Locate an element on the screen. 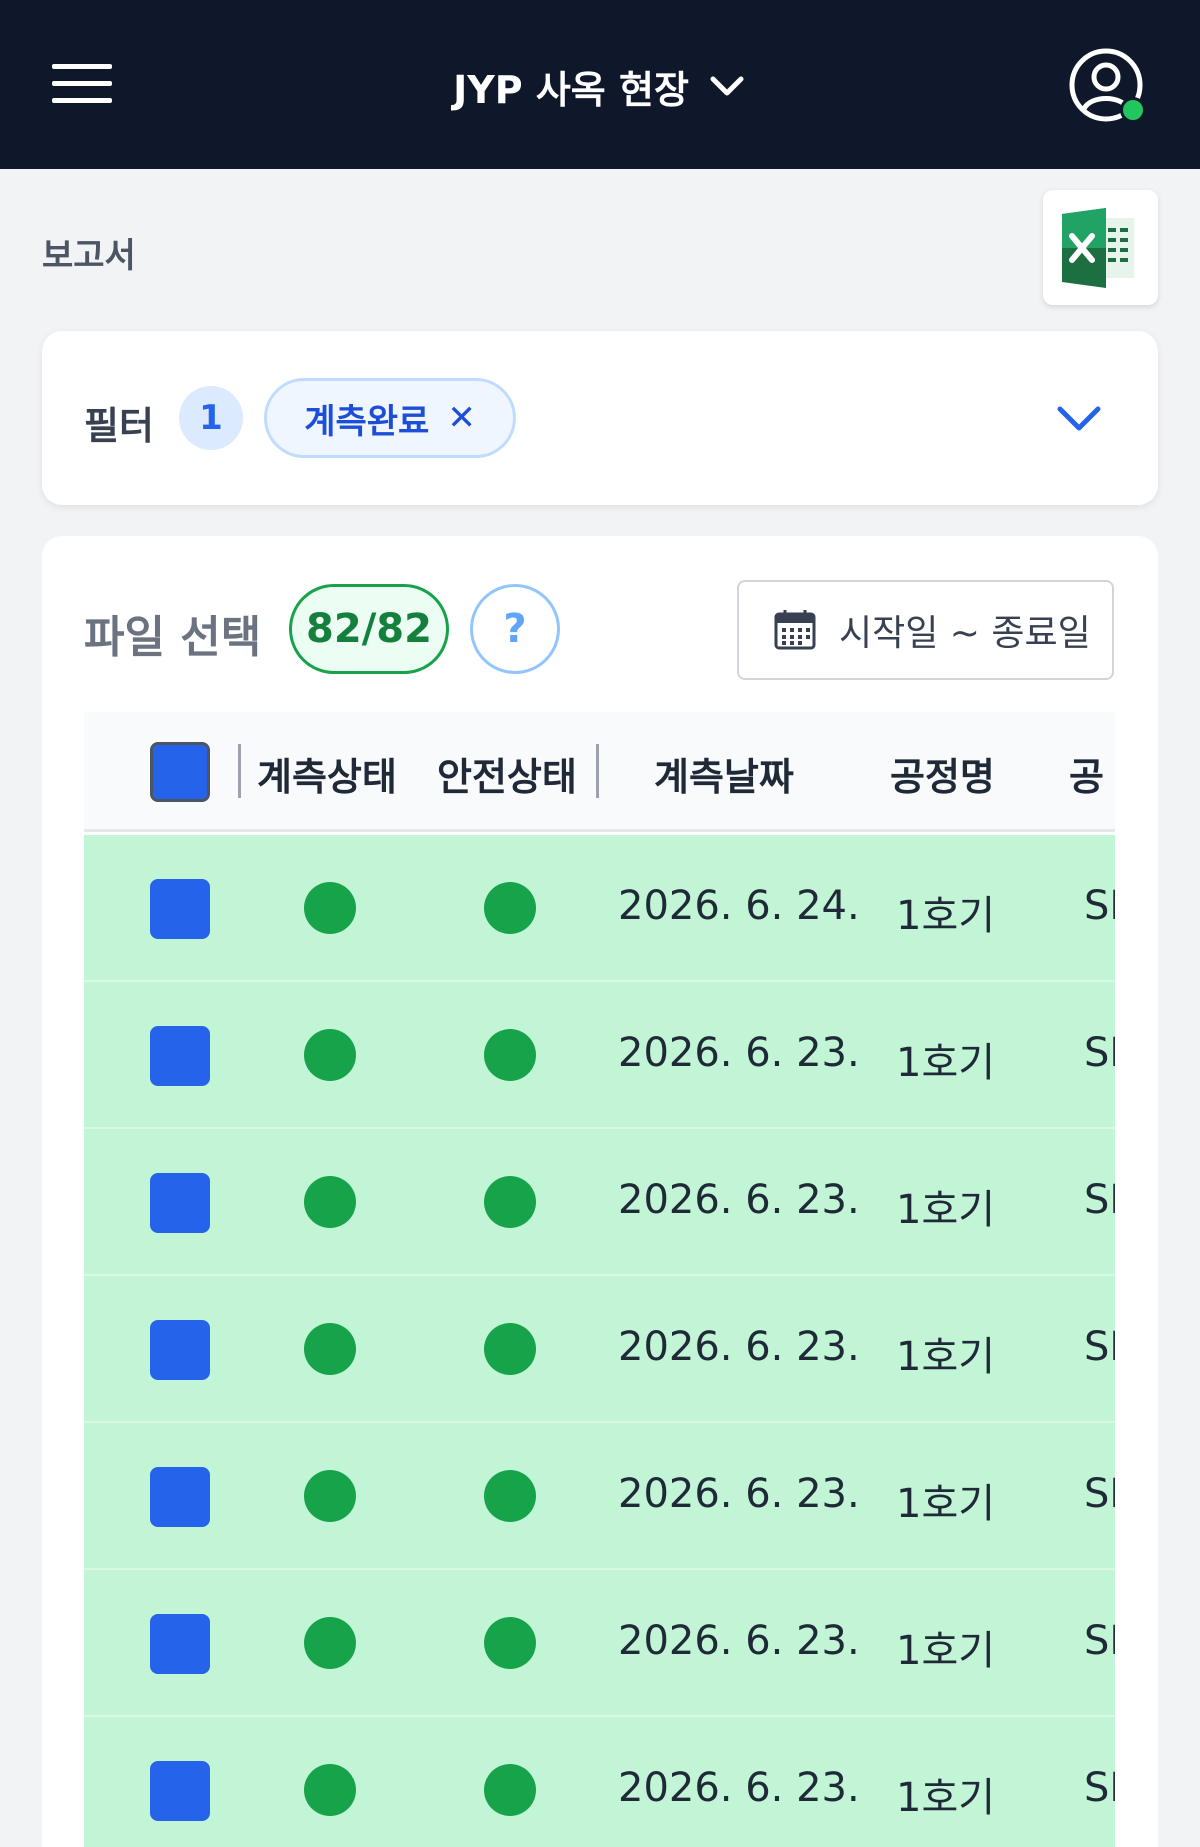 This screenshot has width=1200, height=1847. column-header-safety-status: 안전상태 is located at coordinates (507, 773).